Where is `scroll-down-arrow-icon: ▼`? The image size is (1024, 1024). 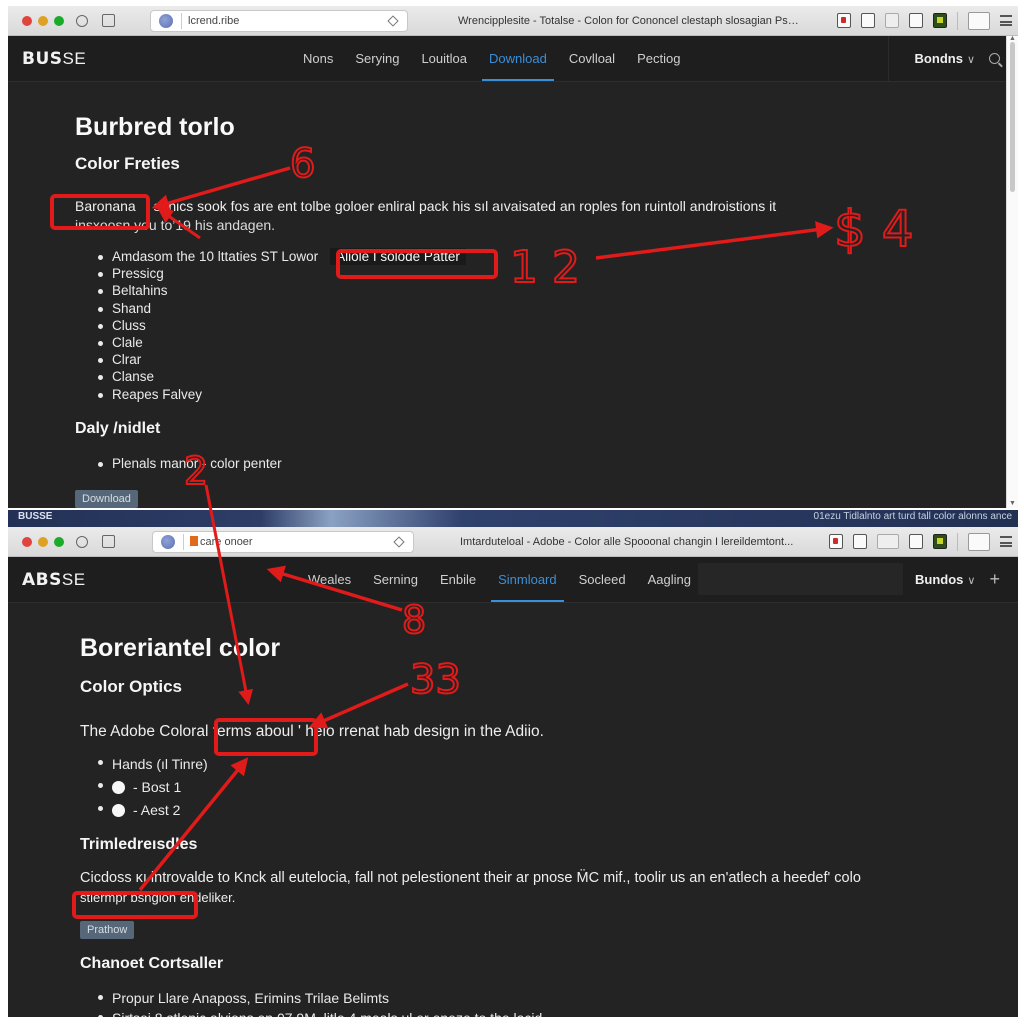
scroll-down-arrow-icon: ▼ is located at coordinates (1012, 503).